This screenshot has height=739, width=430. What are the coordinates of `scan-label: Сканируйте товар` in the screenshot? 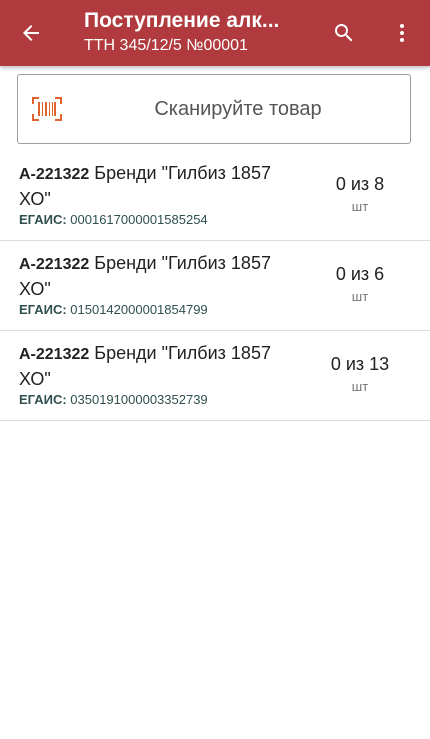 It's located at (238, 109).